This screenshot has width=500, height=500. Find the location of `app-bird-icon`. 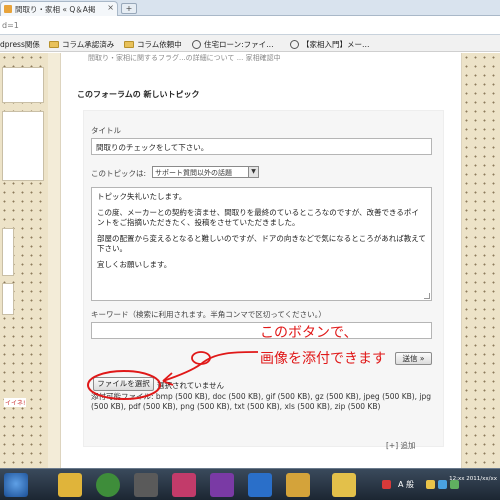

app-bird-icon is located at coordinates (70, 485).